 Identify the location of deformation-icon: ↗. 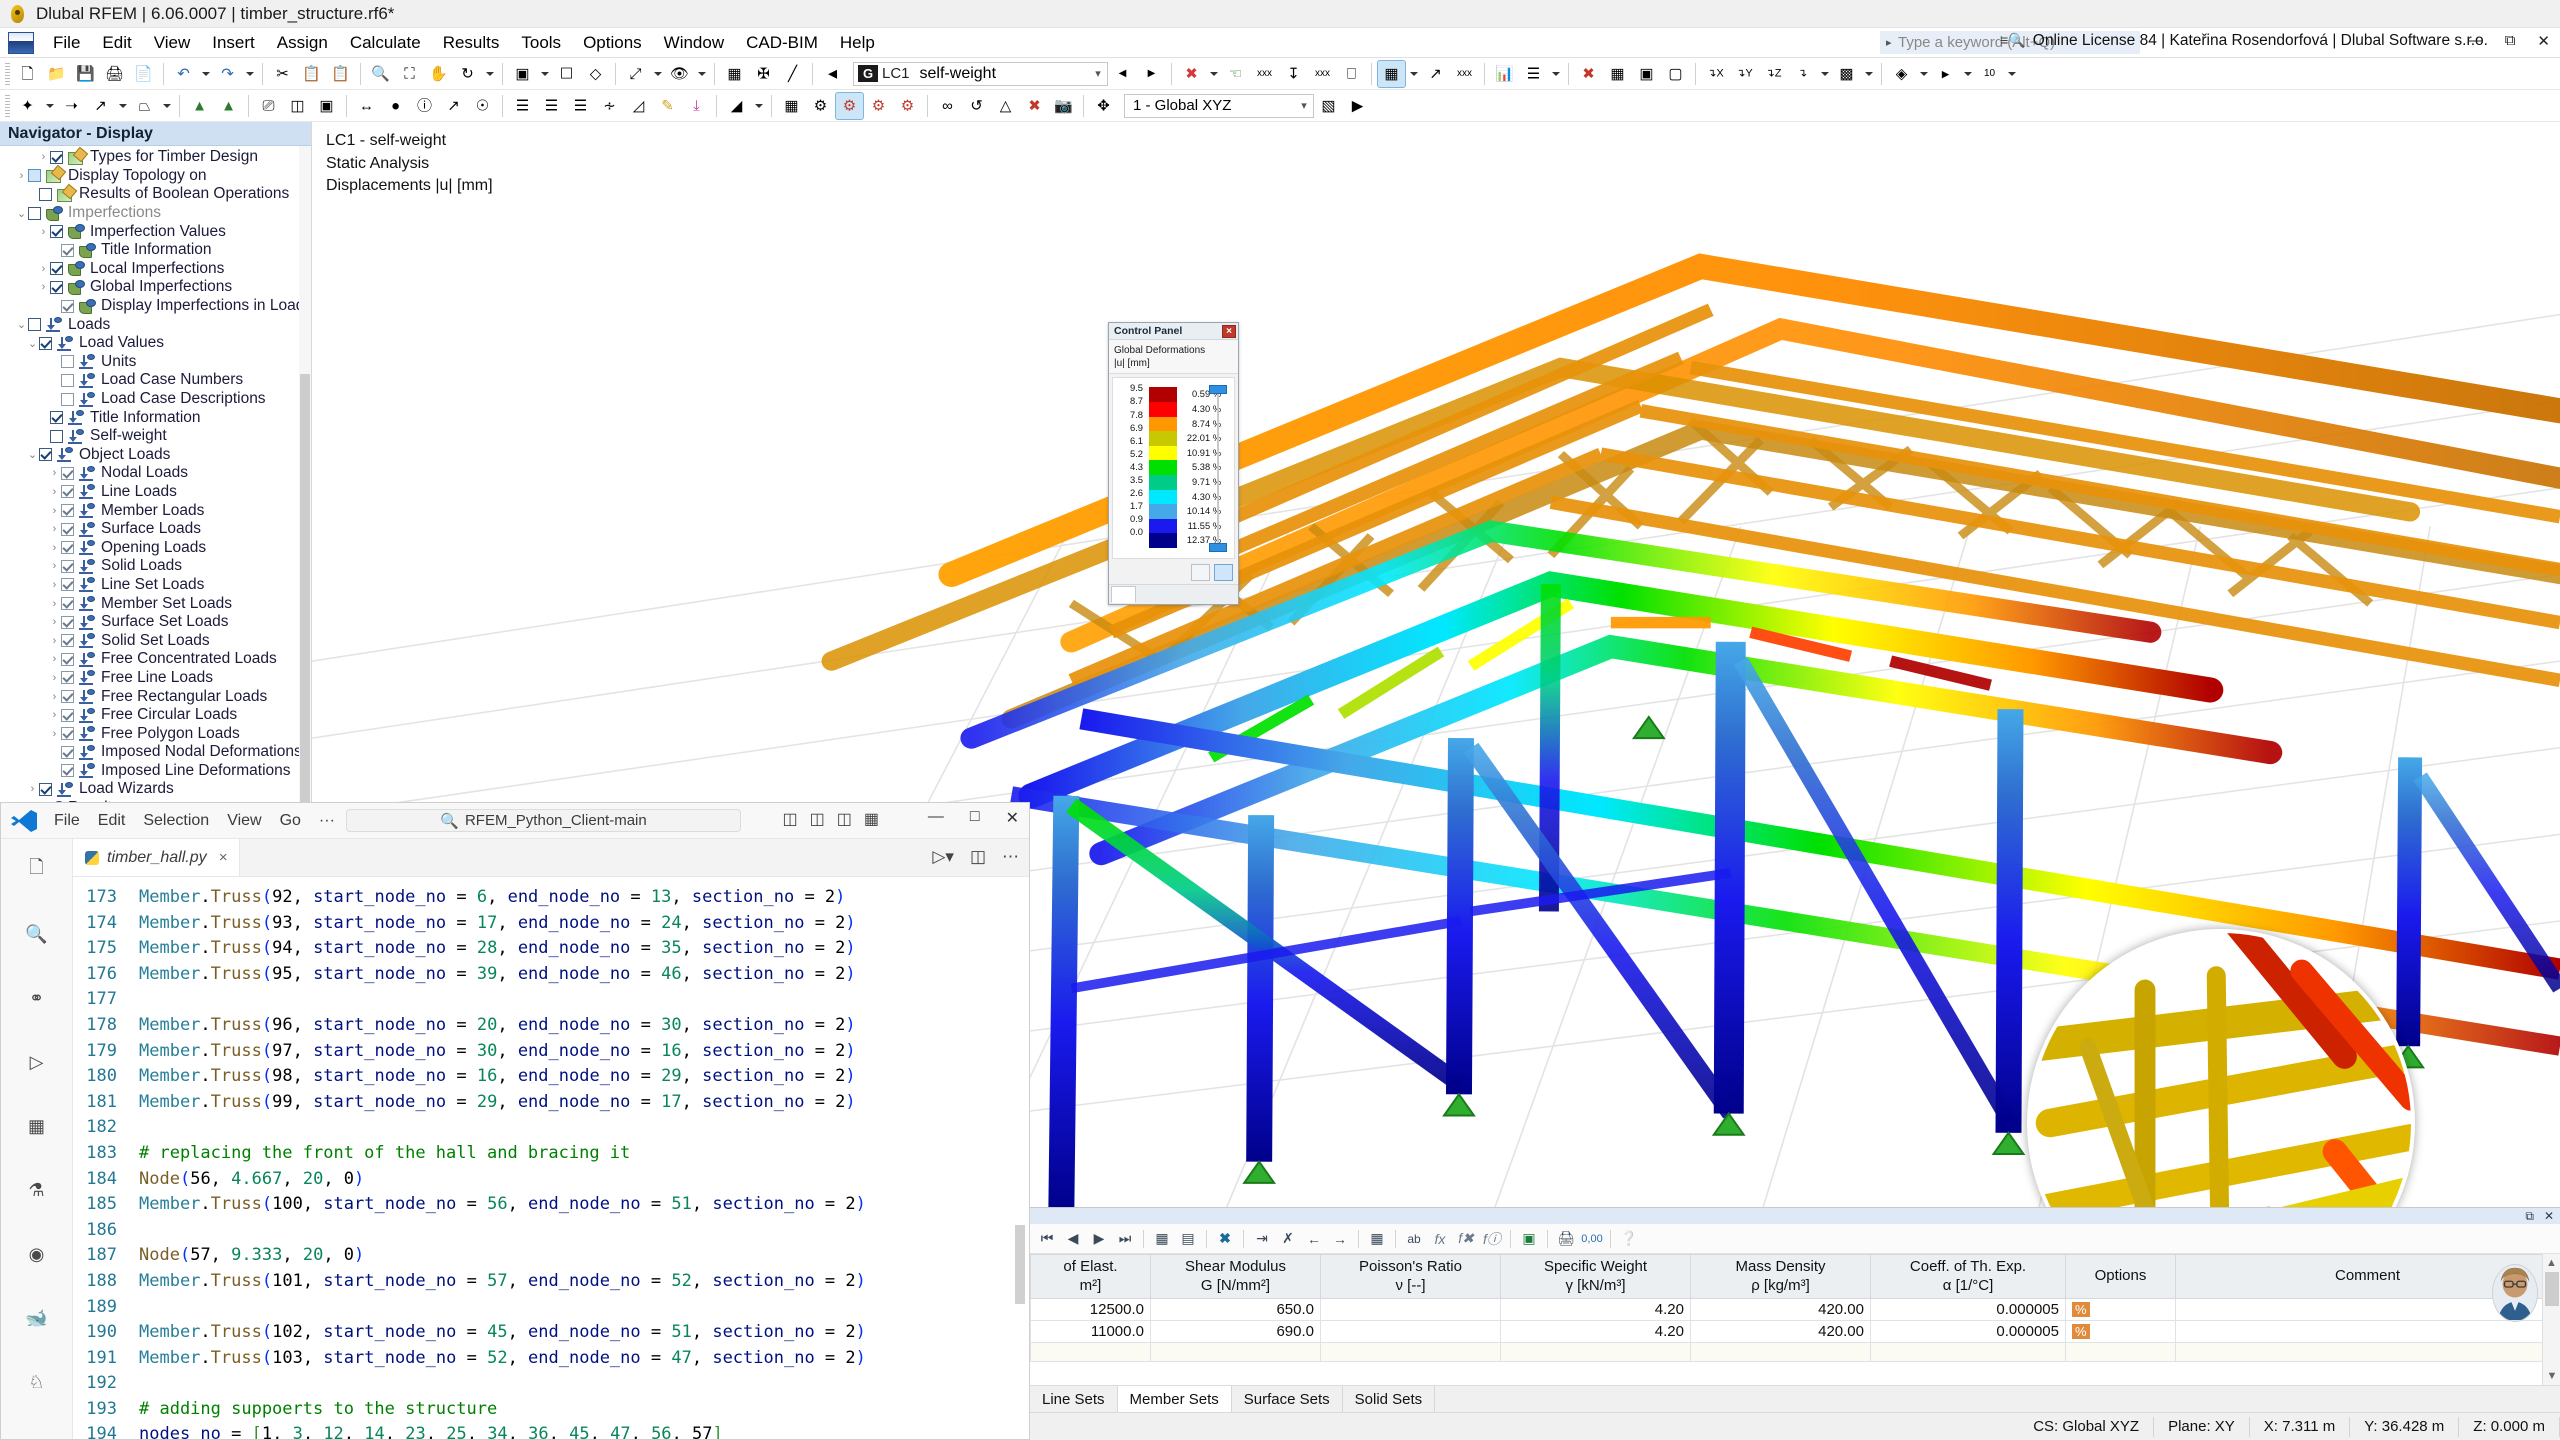
(1435, 74).